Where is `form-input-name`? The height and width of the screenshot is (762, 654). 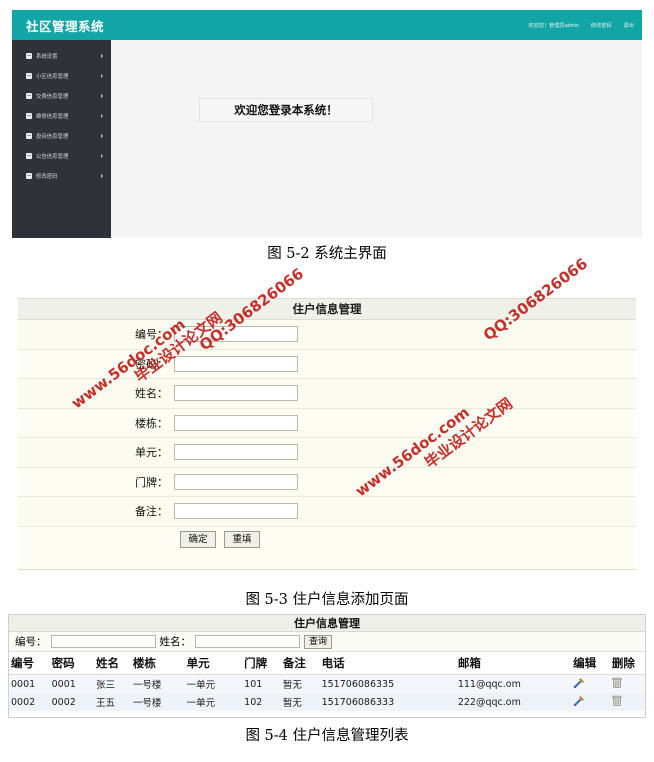 form-input-name is located at coordinates (236, 393).